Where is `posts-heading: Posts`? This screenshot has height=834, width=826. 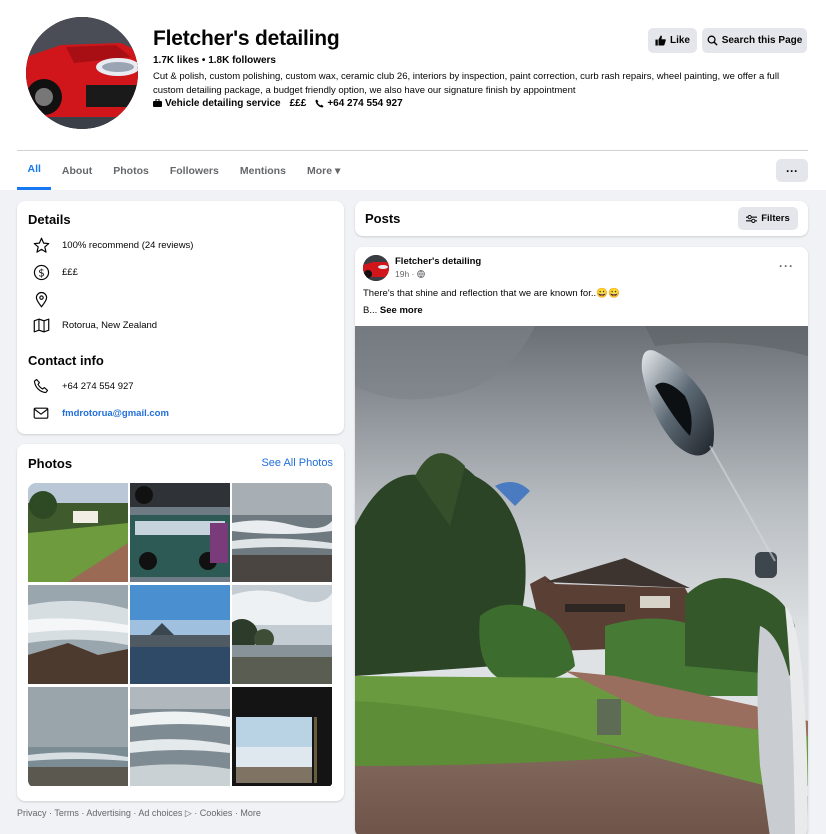
posts-heading: Posts is located at coordinates (383, 218).